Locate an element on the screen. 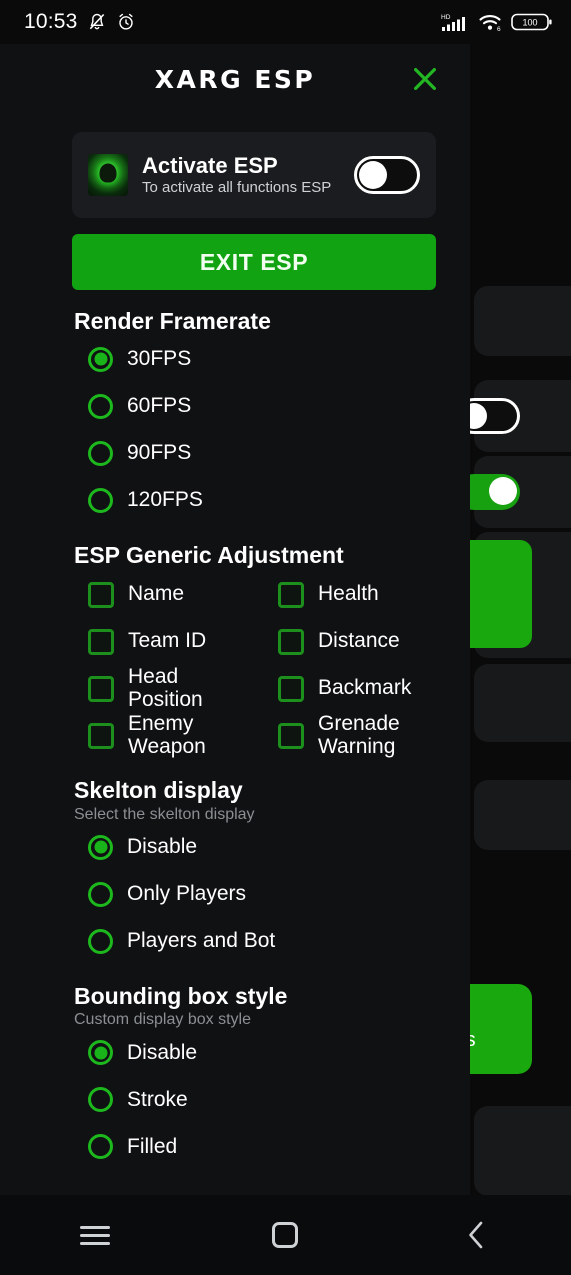 The image size is (571, 1275). radio-label: 120FPS is located at coordinates (165, 500).